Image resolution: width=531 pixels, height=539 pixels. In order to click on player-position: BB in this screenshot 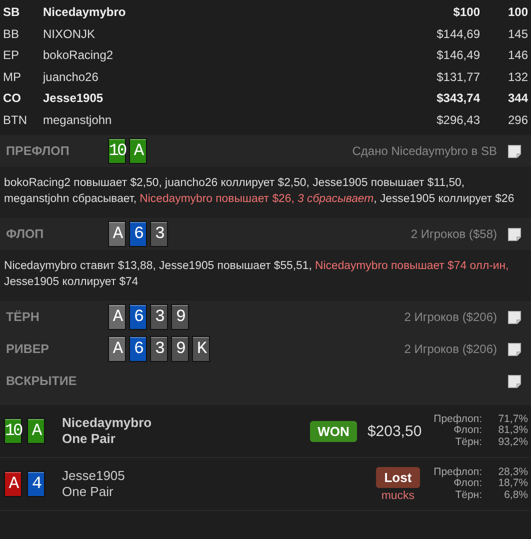, I will do `click(11, 34)`.